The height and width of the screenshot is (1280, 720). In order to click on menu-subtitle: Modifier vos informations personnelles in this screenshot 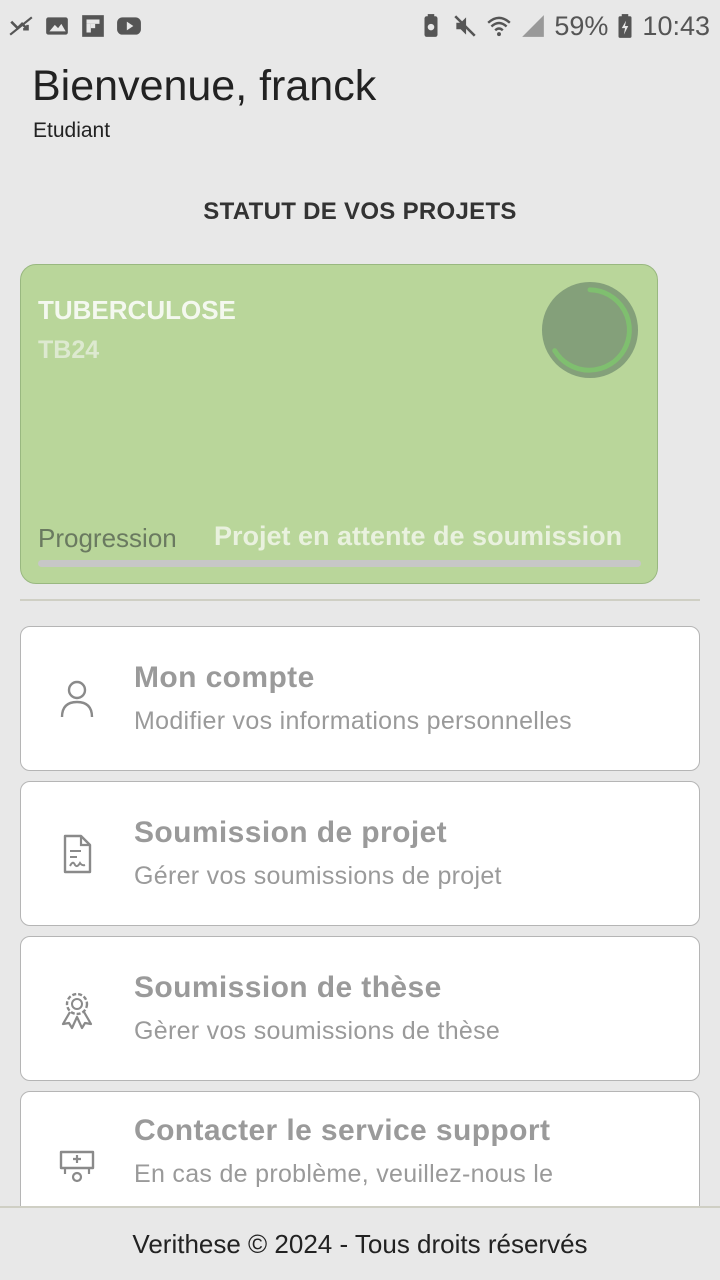, I will do `click(353, 721)`.